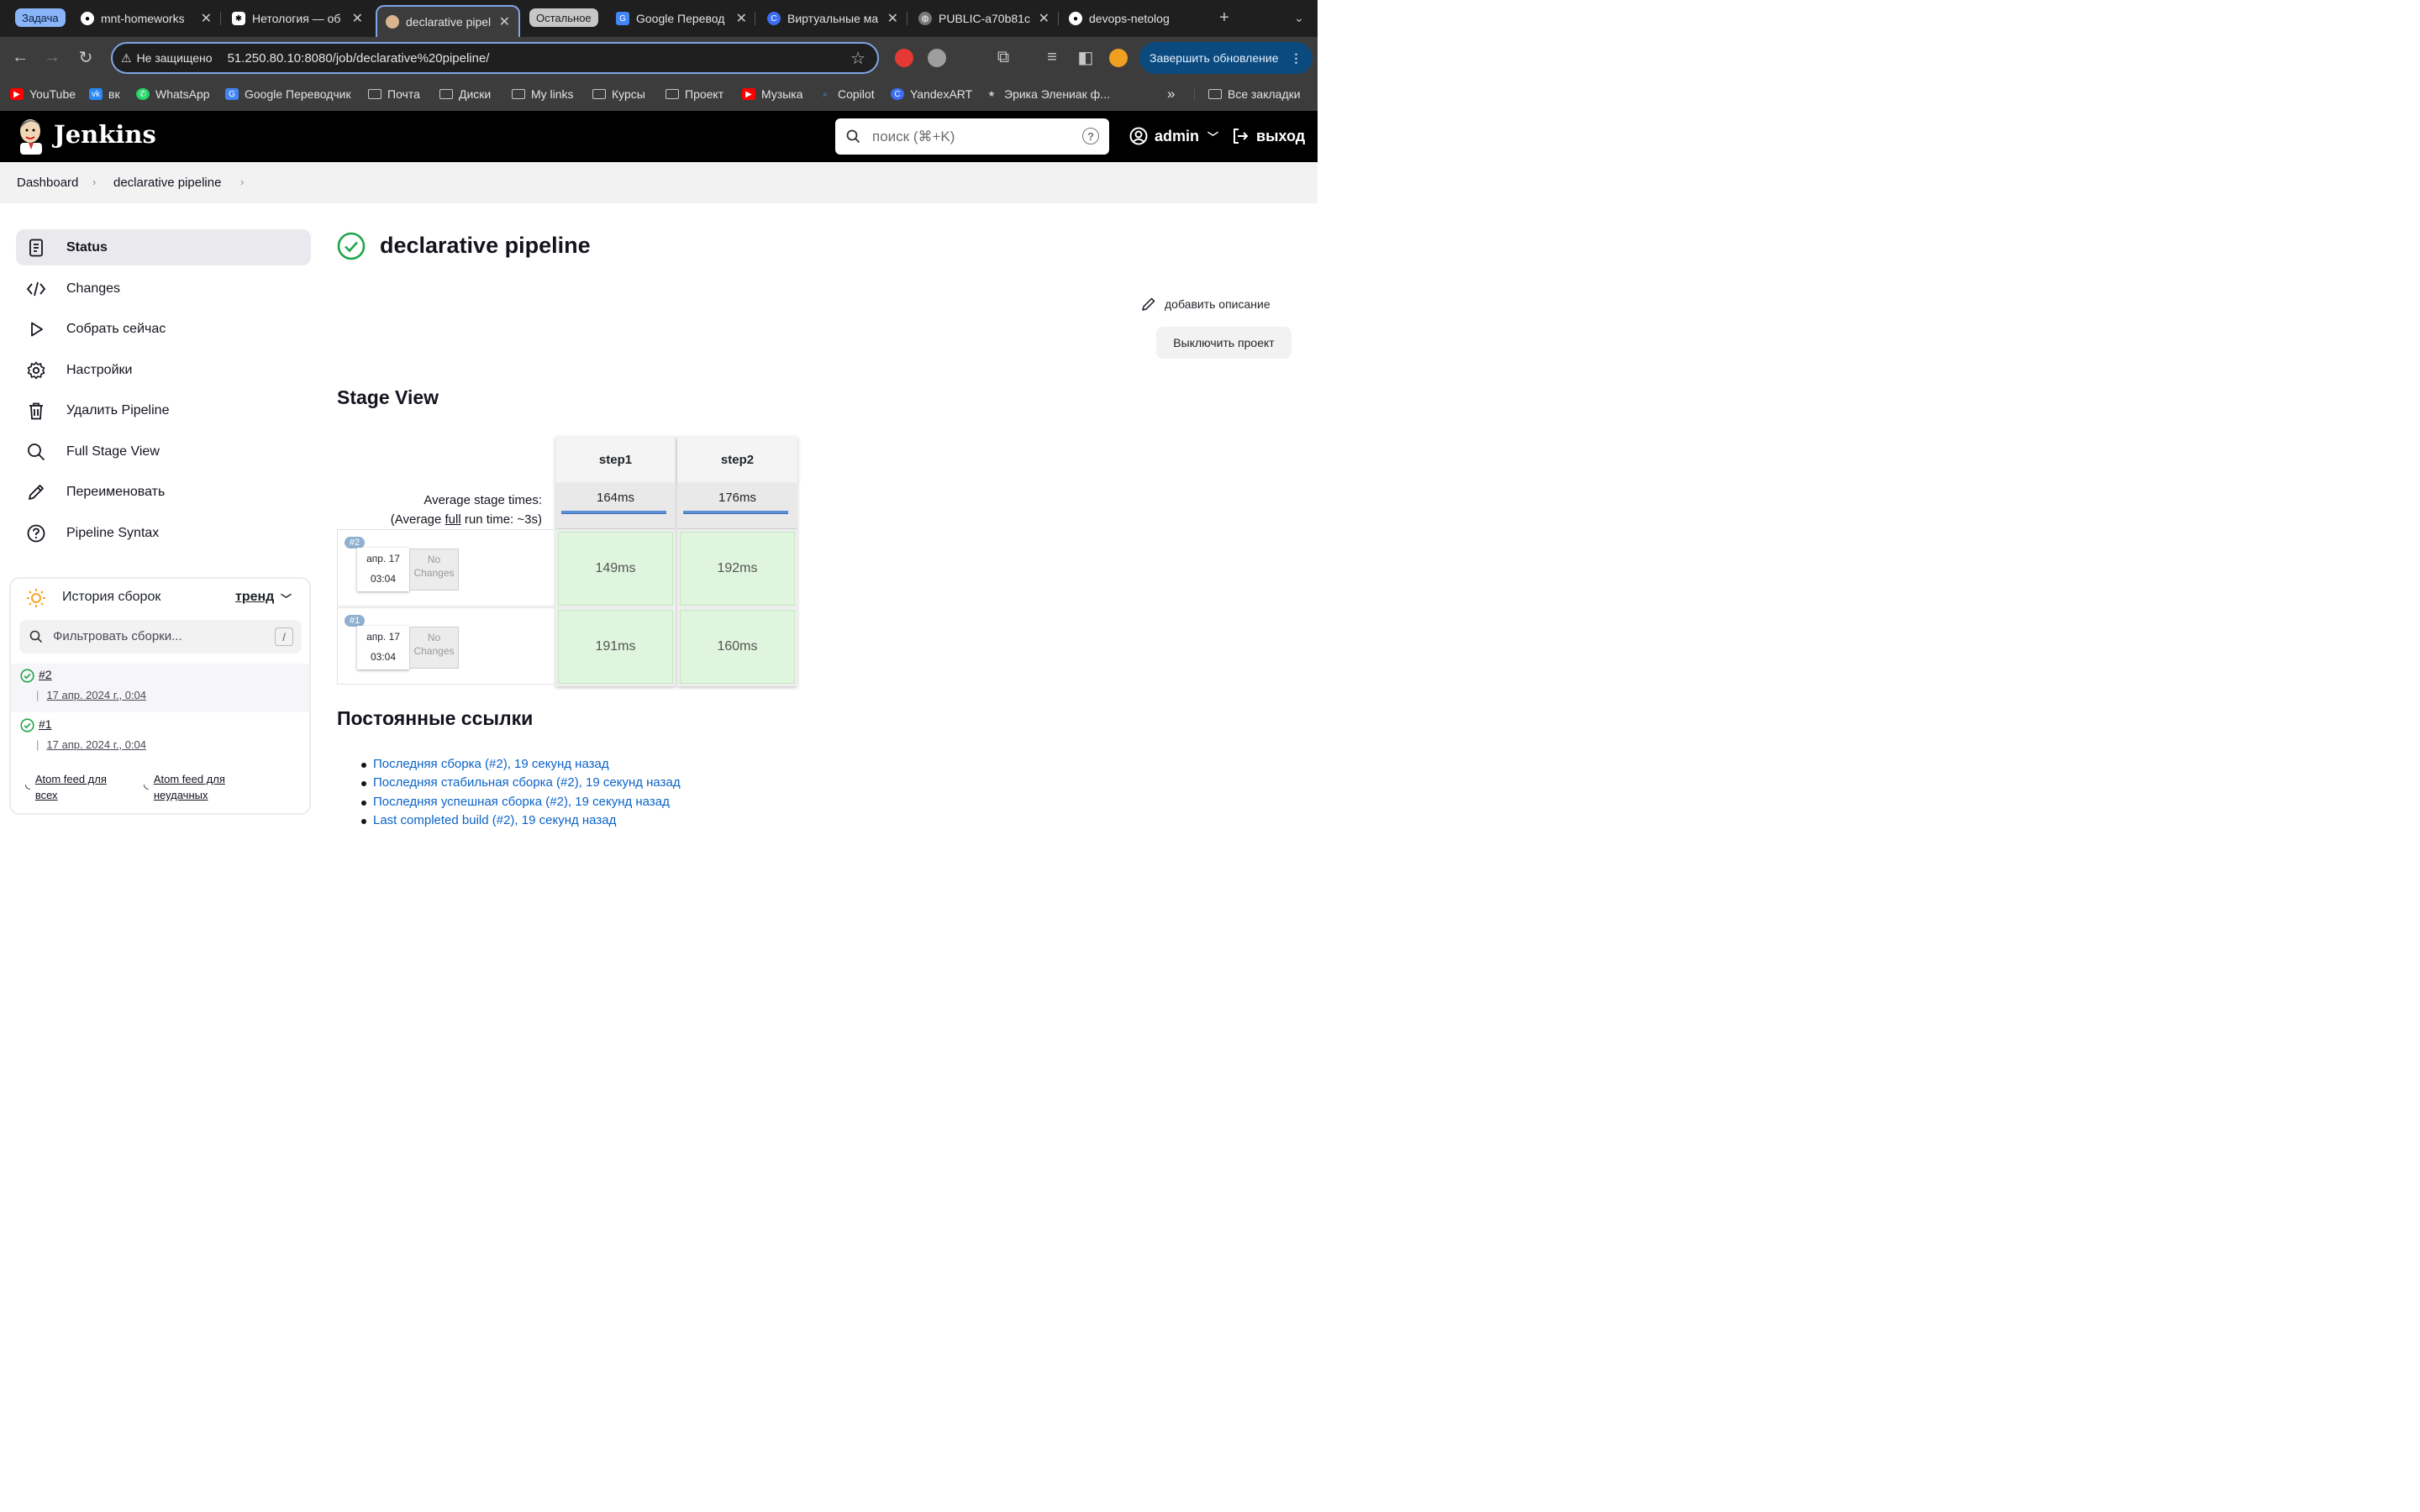 The height and width of the screenshot is (1512, 2420). Describe the element at coordinates (163, 451) in the screenshot. I see `sidebar-item-full-stage-view: Full Stage View` at that location.